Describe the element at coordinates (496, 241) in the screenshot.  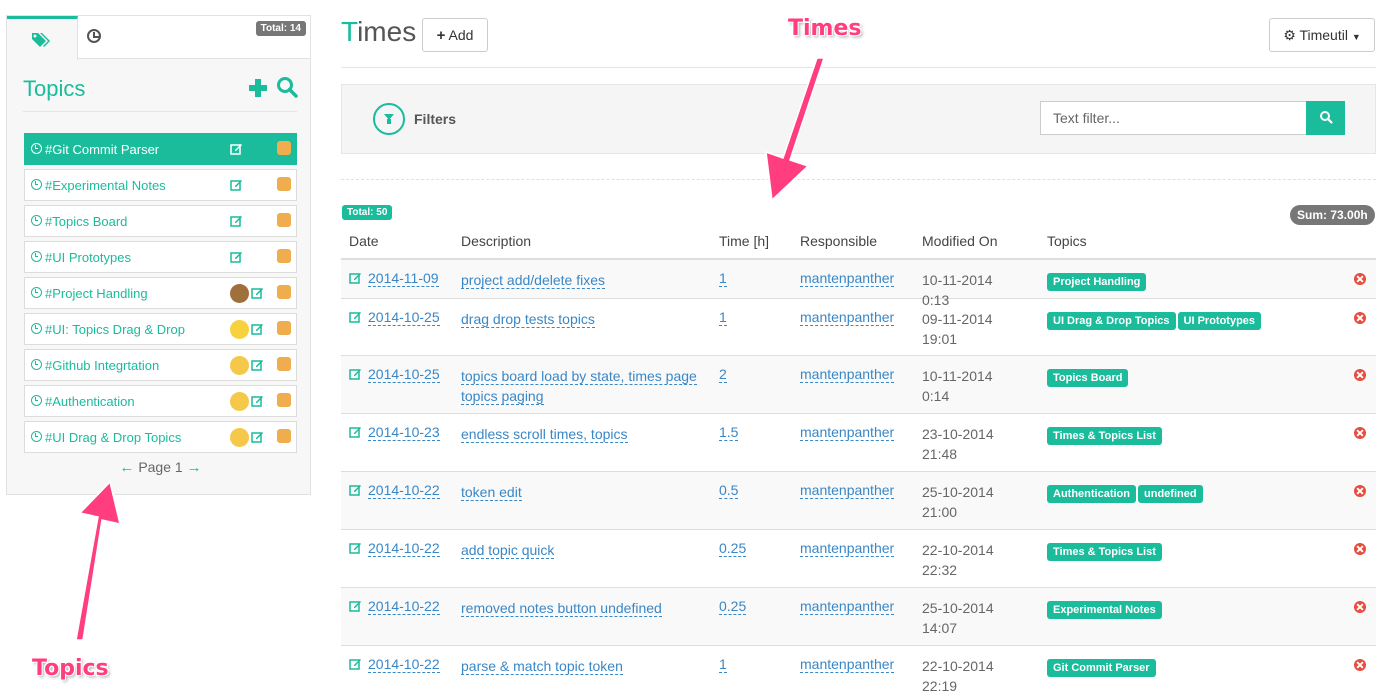
I see `column-header-description: Description` at that location.